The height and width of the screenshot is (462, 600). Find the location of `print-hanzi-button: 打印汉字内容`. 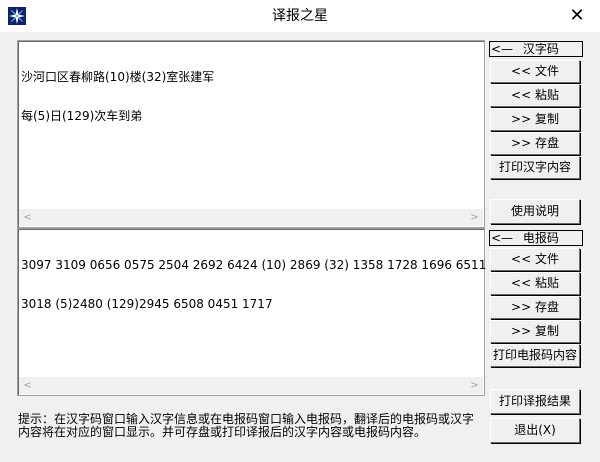

print-hanzi-button: 打印汉字内容 is located at coordinates (535, 167).